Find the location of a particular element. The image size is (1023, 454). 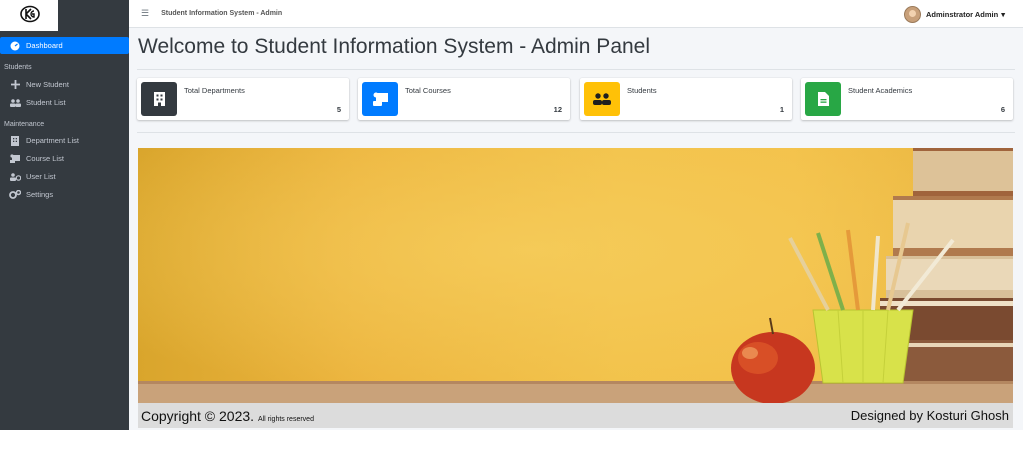

users-cog-icon is located at coordinates (15, 176).